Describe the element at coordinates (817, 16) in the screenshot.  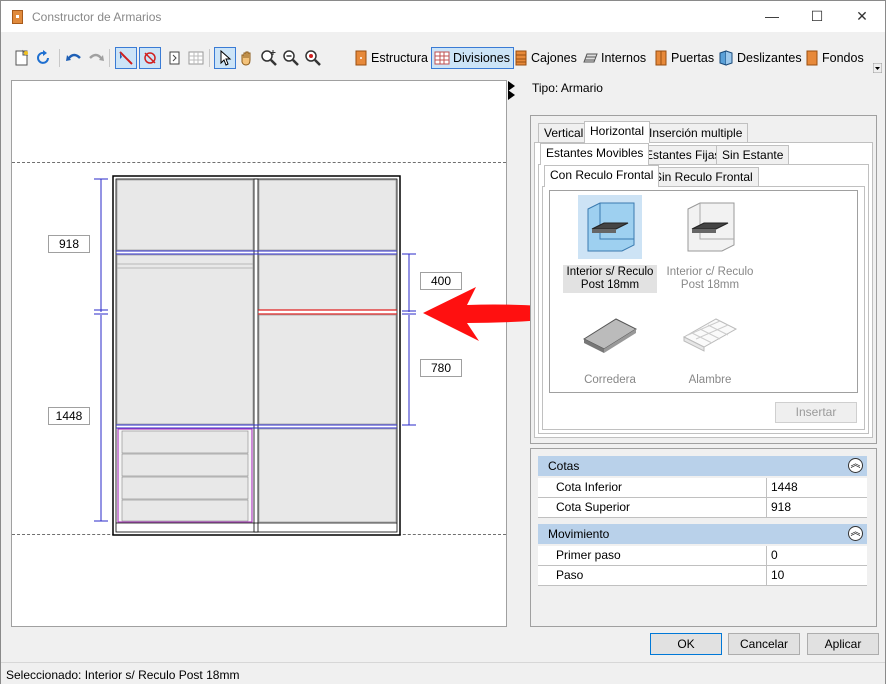
I see `maximize-button: ☐` at that location.